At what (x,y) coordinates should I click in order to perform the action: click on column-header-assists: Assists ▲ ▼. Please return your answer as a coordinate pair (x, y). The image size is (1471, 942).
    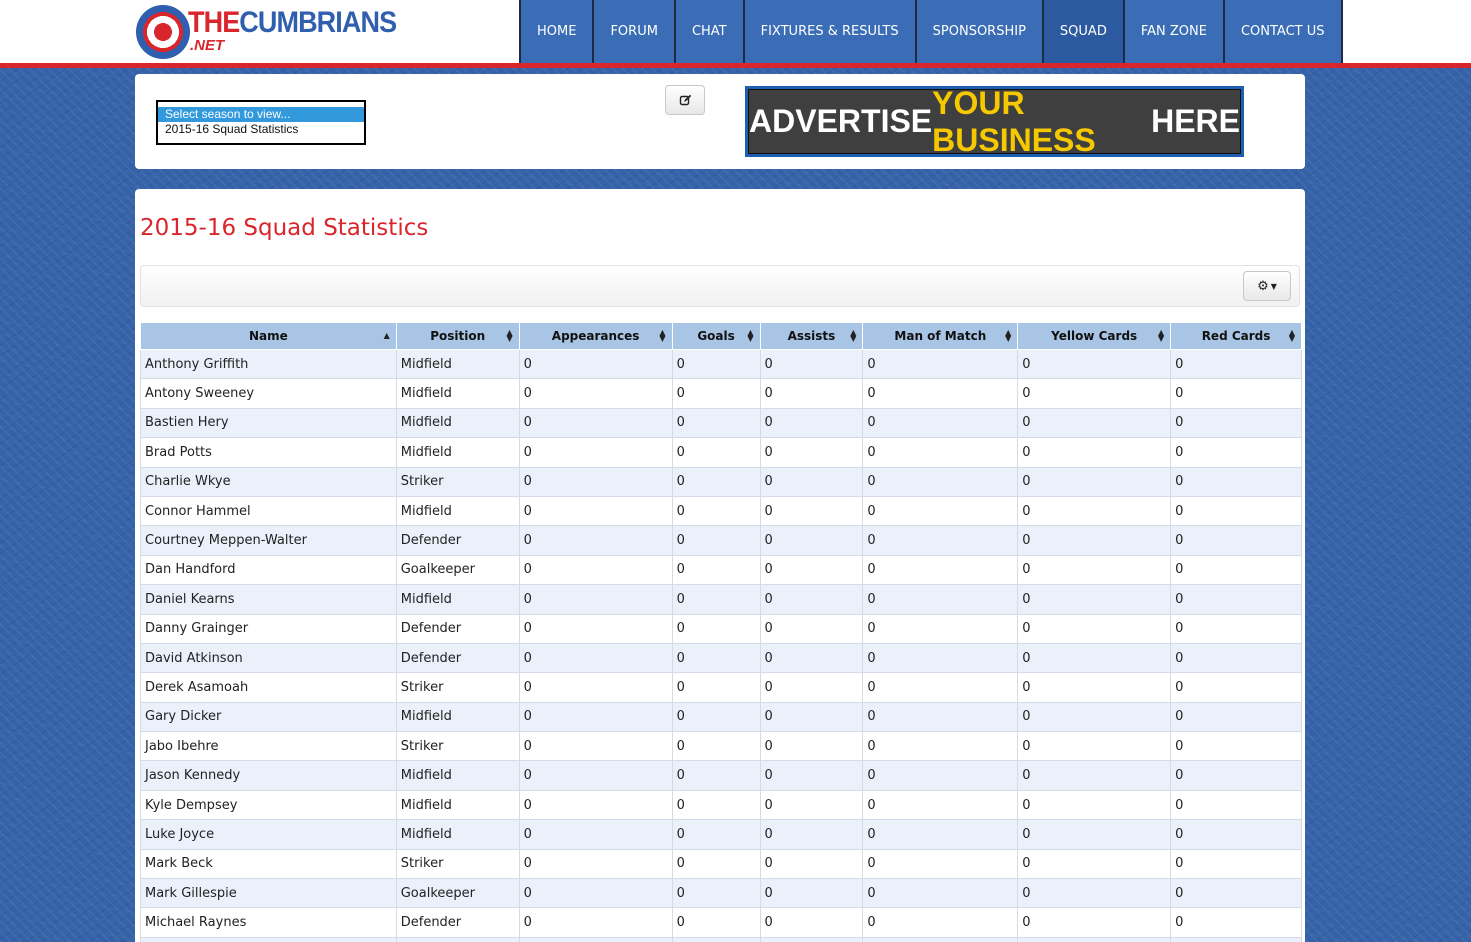
    Looking at the image, I should click on (811, 336).